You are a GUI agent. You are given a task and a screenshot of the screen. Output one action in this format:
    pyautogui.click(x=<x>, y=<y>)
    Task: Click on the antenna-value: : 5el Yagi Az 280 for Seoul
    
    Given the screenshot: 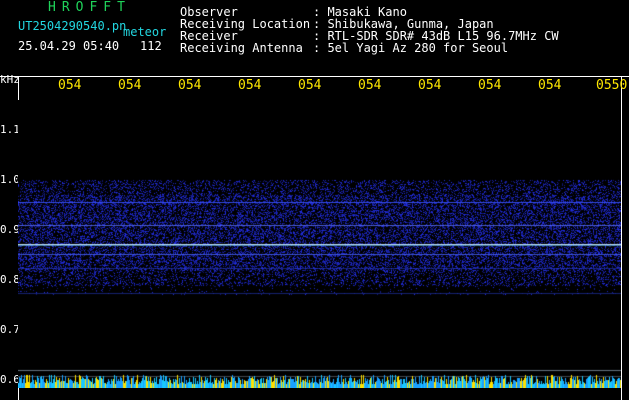 What is the action you would take?
    pyautogui.click(x=411, y=48)
    